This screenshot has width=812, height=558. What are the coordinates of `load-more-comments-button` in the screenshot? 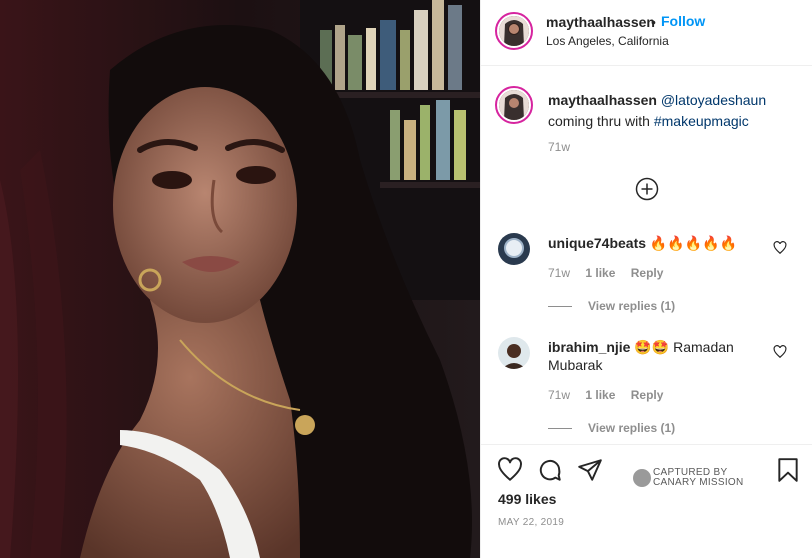 It's located at (647, 189).